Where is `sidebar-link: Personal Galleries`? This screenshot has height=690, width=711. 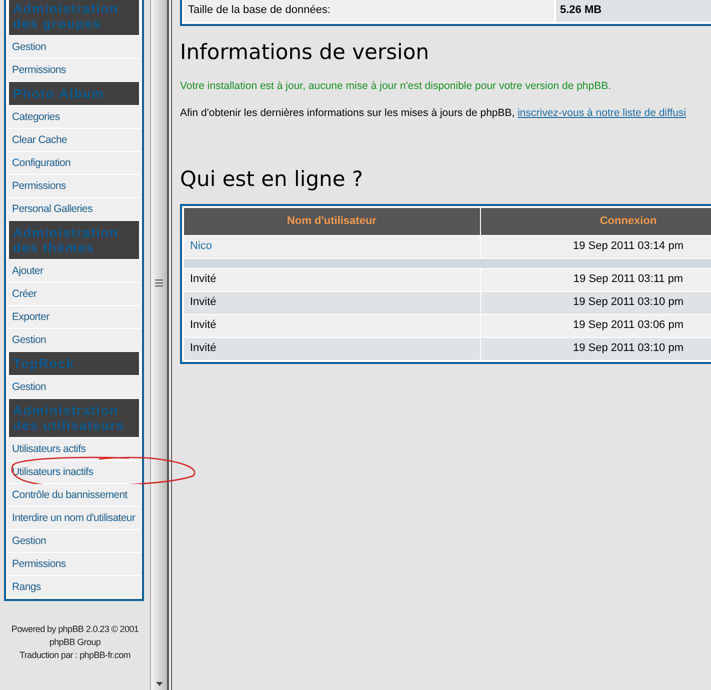
sidebar-link: Personal Galleries is located at coordinates (74, 209).